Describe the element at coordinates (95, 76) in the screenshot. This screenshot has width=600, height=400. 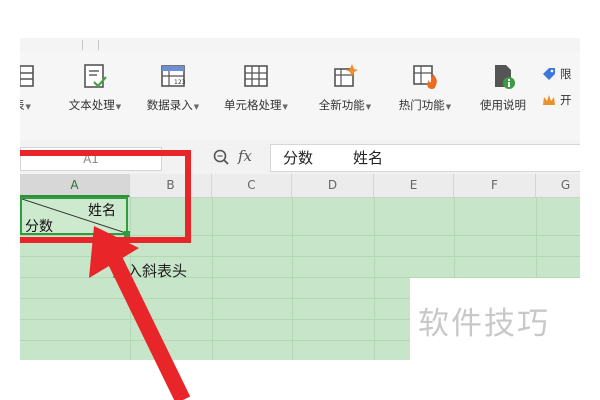
I see `text-check-icon` at that location.